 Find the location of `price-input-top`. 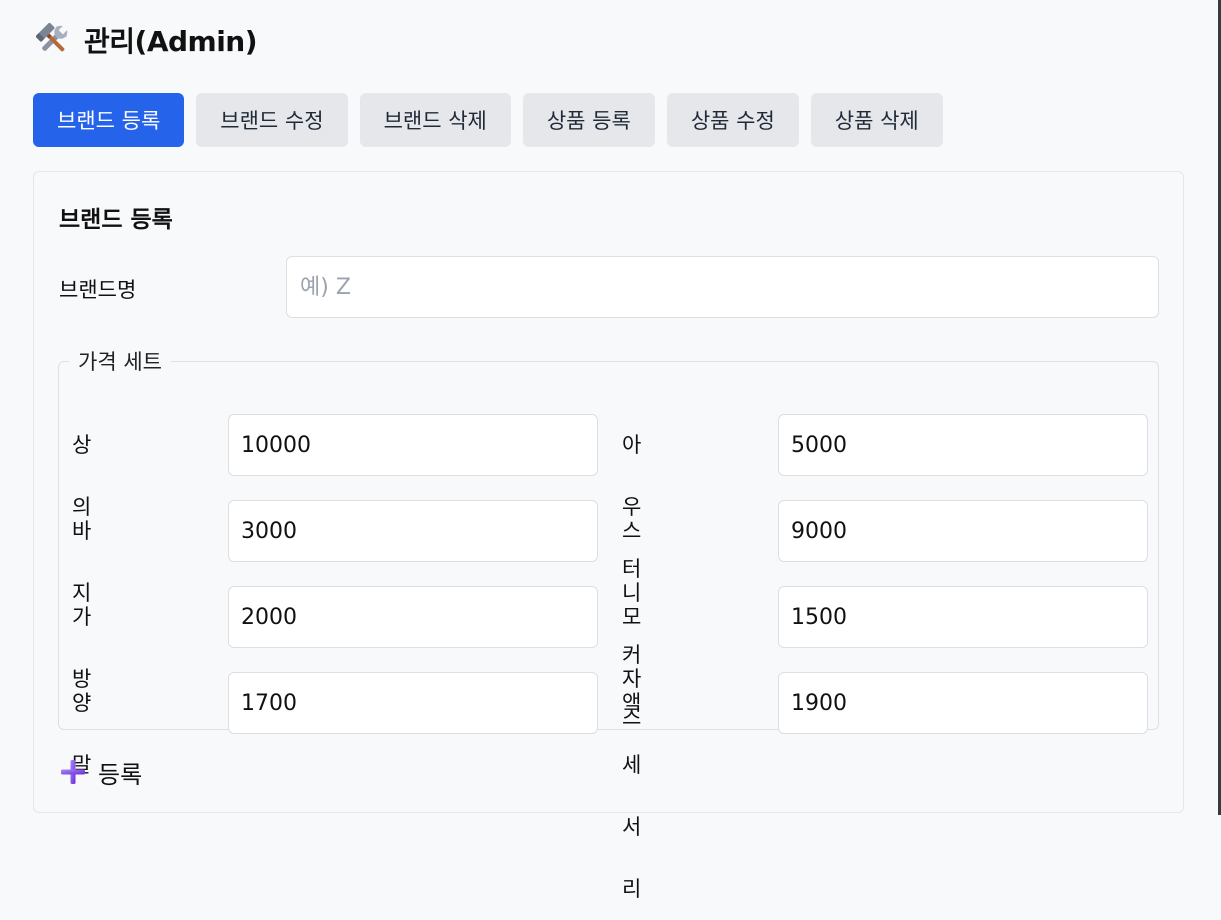

price-input-top is located at coordinates (413, 445).